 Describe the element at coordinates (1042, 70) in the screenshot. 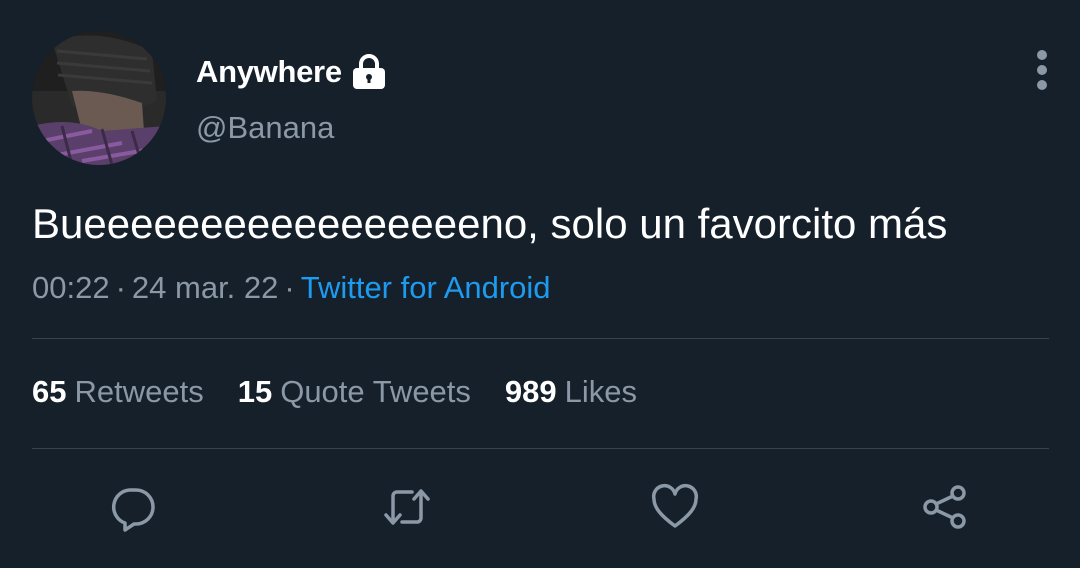

I see `more-vertical-icon` at that location.